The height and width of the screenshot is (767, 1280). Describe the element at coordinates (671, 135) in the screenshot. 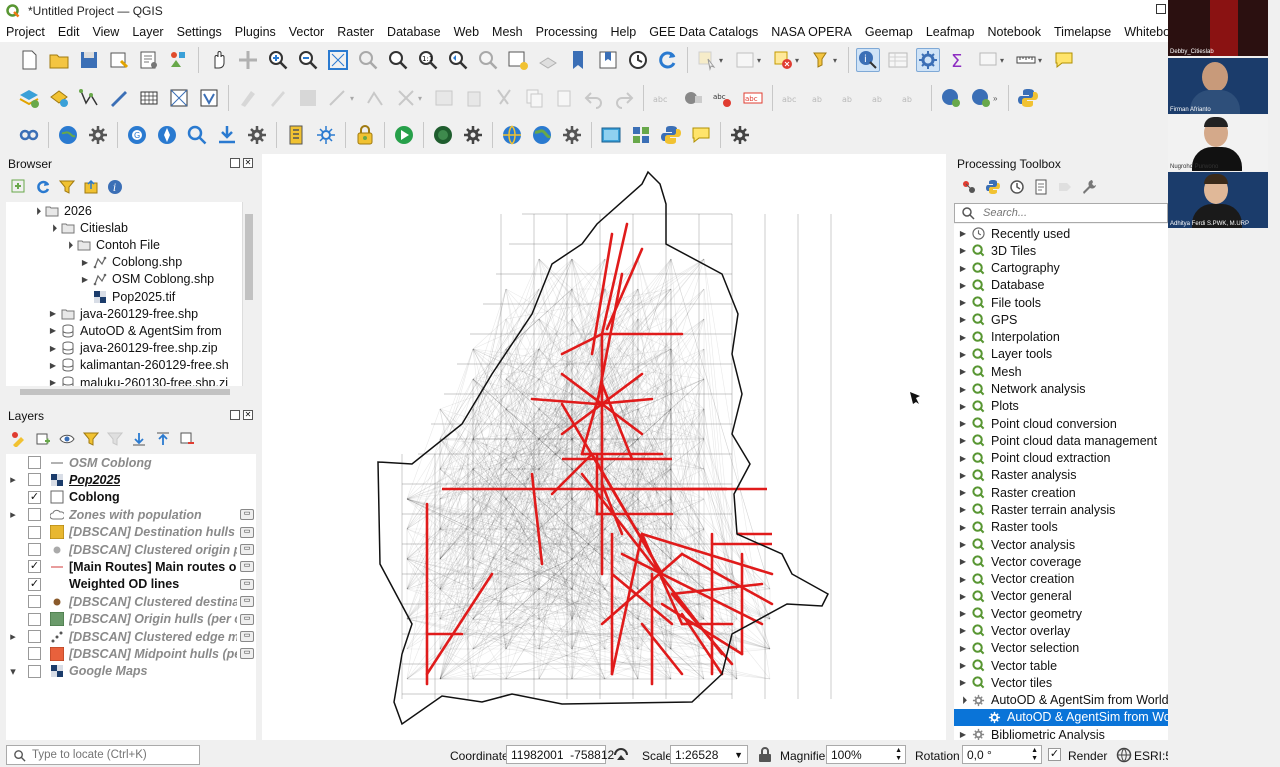

I see `python-plugin-icon` at that location.